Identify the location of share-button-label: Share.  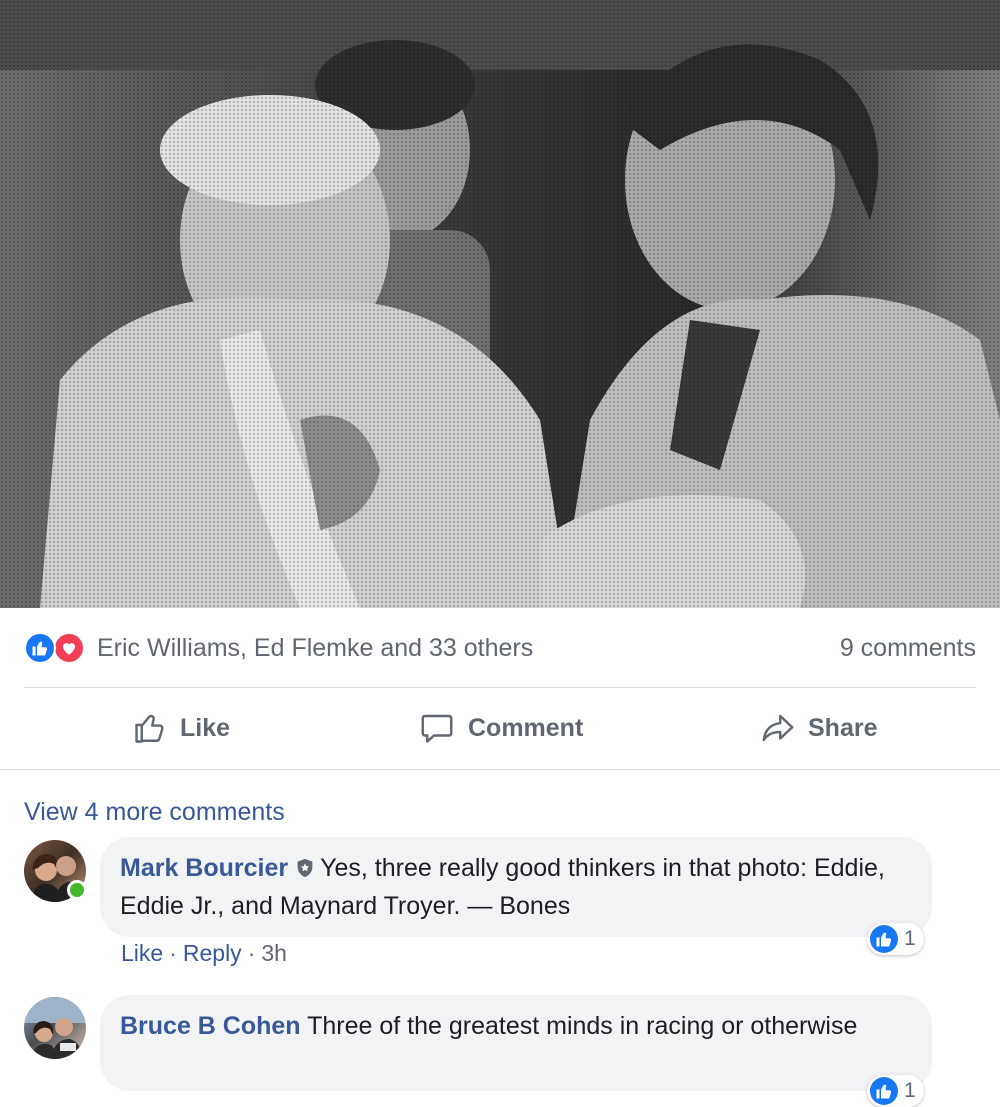
(843, 727).